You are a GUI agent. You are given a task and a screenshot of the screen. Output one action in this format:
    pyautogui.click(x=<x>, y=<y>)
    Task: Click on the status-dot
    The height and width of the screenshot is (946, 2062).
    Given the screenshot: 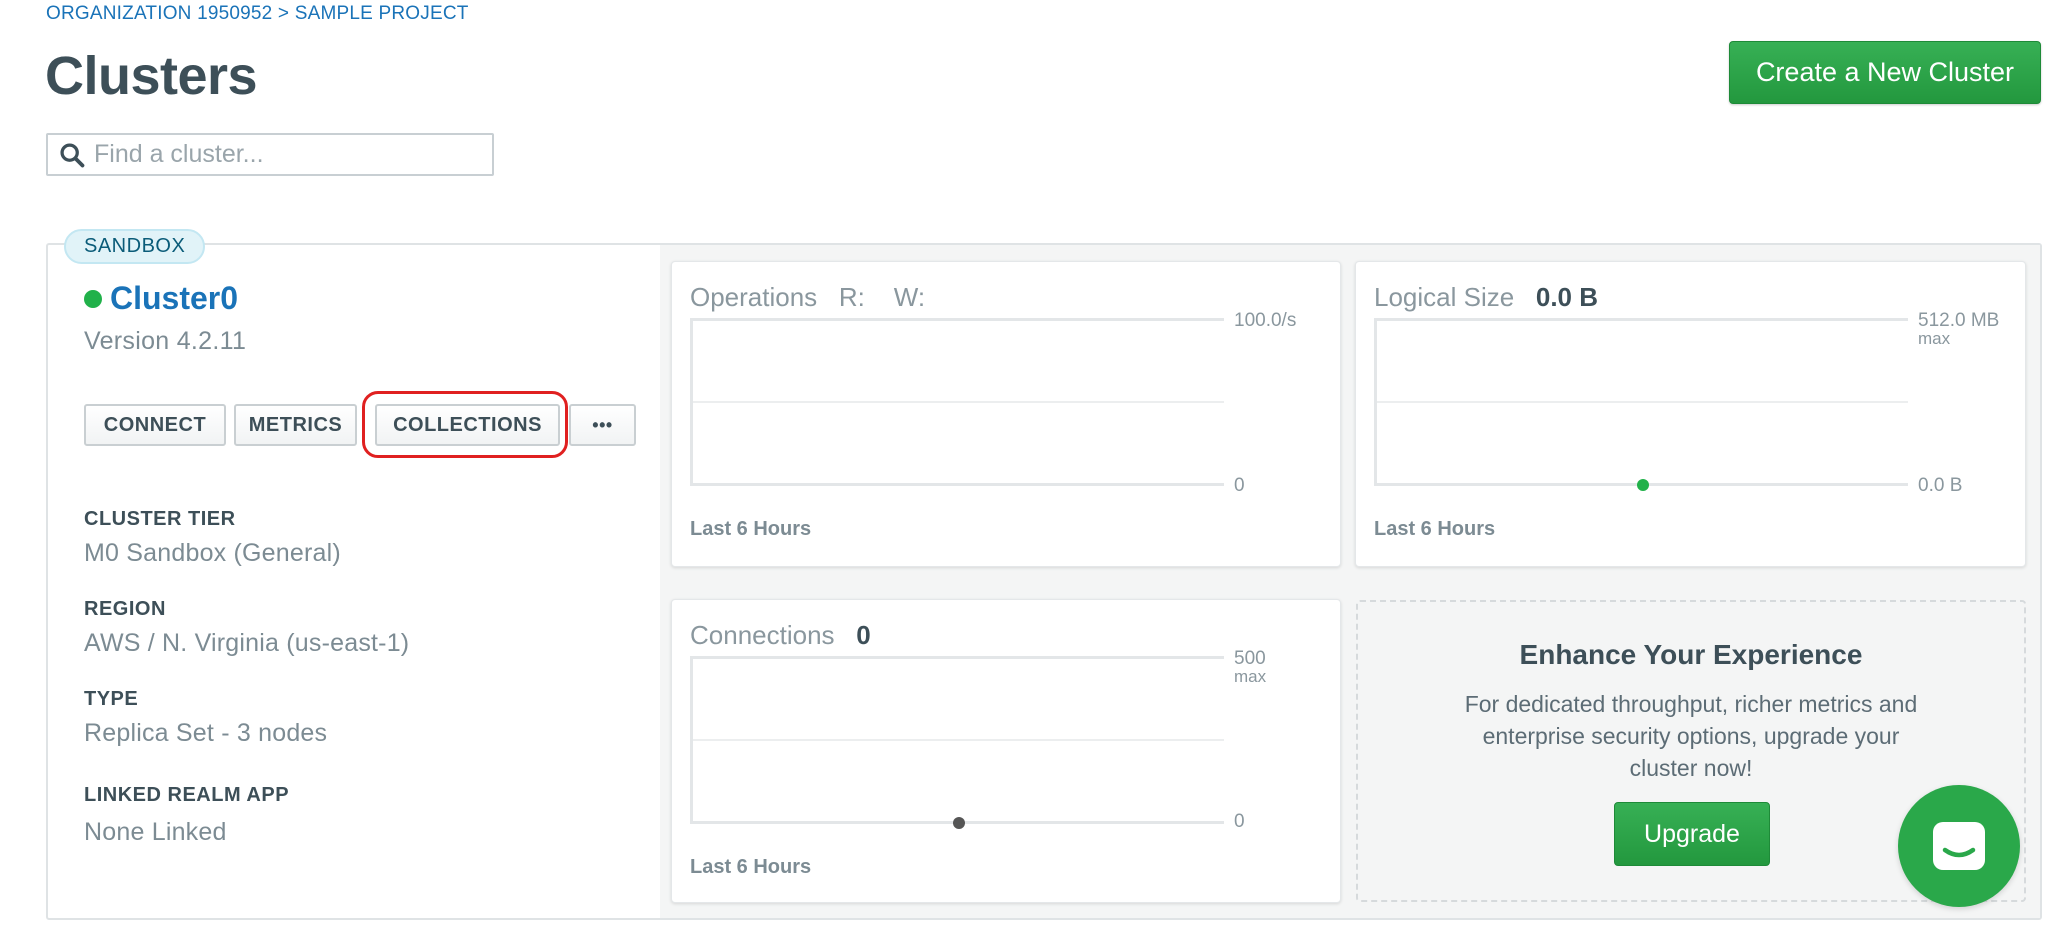 What is the action you would take?
    pyautogui.click(x=93, y=298)
    